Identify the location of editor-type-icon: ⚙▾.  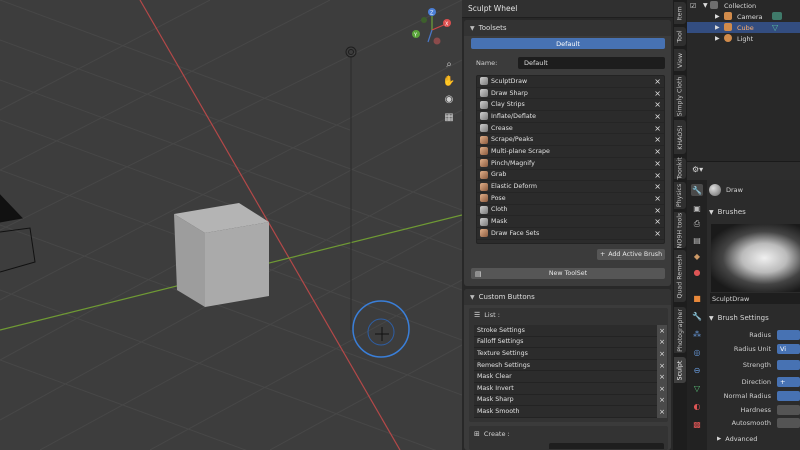
(697, 169).